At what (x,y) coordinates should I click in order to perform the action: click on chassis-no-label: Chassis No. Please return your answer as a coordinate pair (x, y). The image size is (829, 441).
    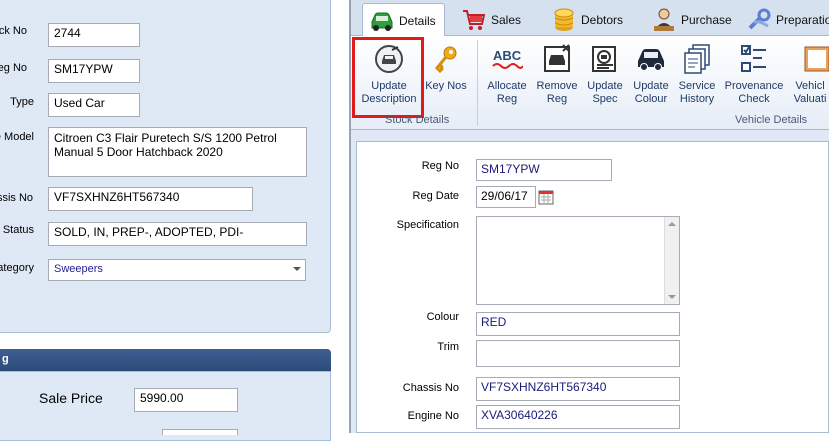
    Looking at the image, I should click on (430, 388).